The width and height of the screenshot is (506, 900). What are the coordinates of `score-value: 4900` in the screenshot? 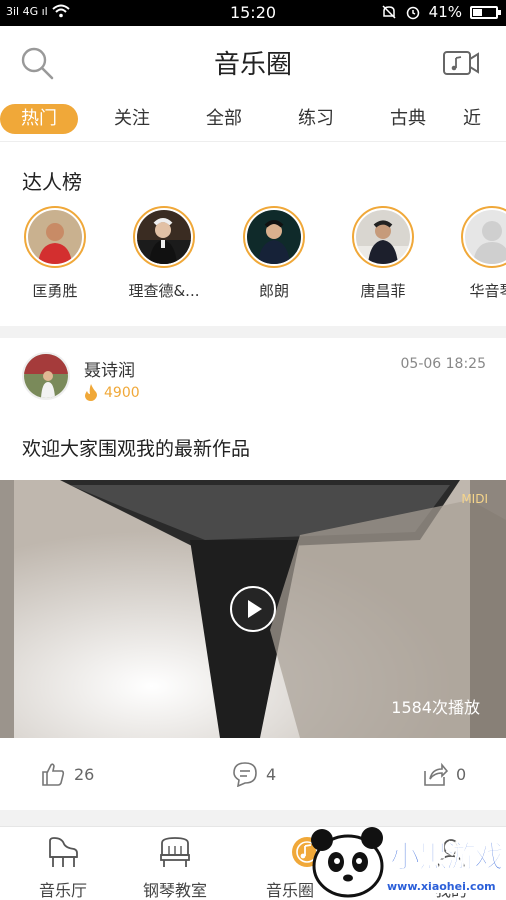 It's located at (122, 392).